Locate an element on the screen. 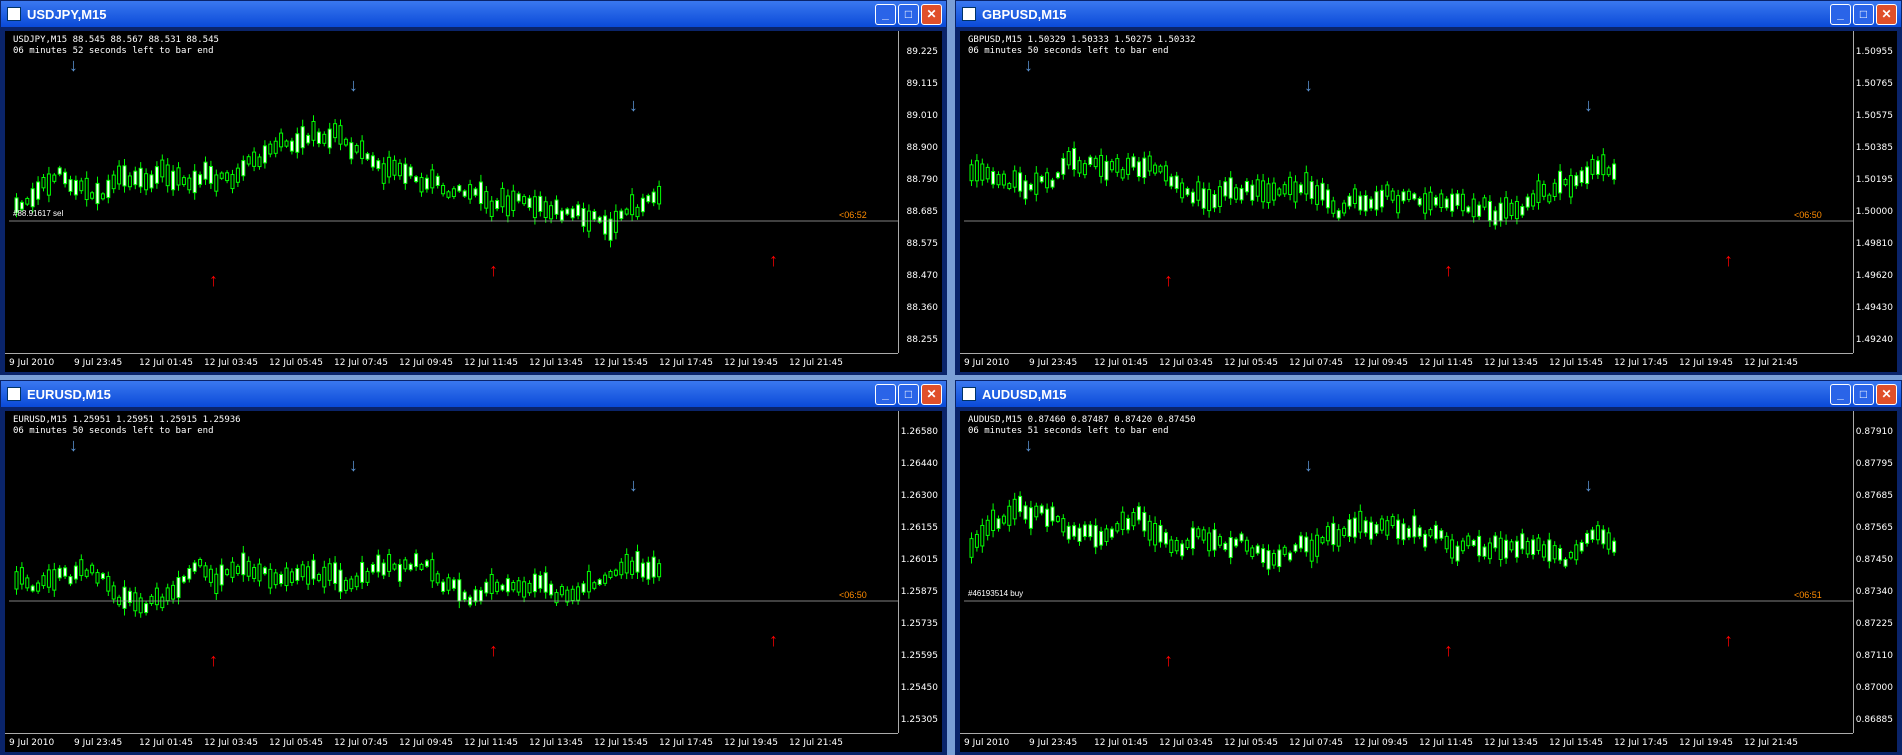 Image resolution: width=1902 pixels, height=755 pixels. price-tick: 0.87685 is located at coordinates (1874, 496).